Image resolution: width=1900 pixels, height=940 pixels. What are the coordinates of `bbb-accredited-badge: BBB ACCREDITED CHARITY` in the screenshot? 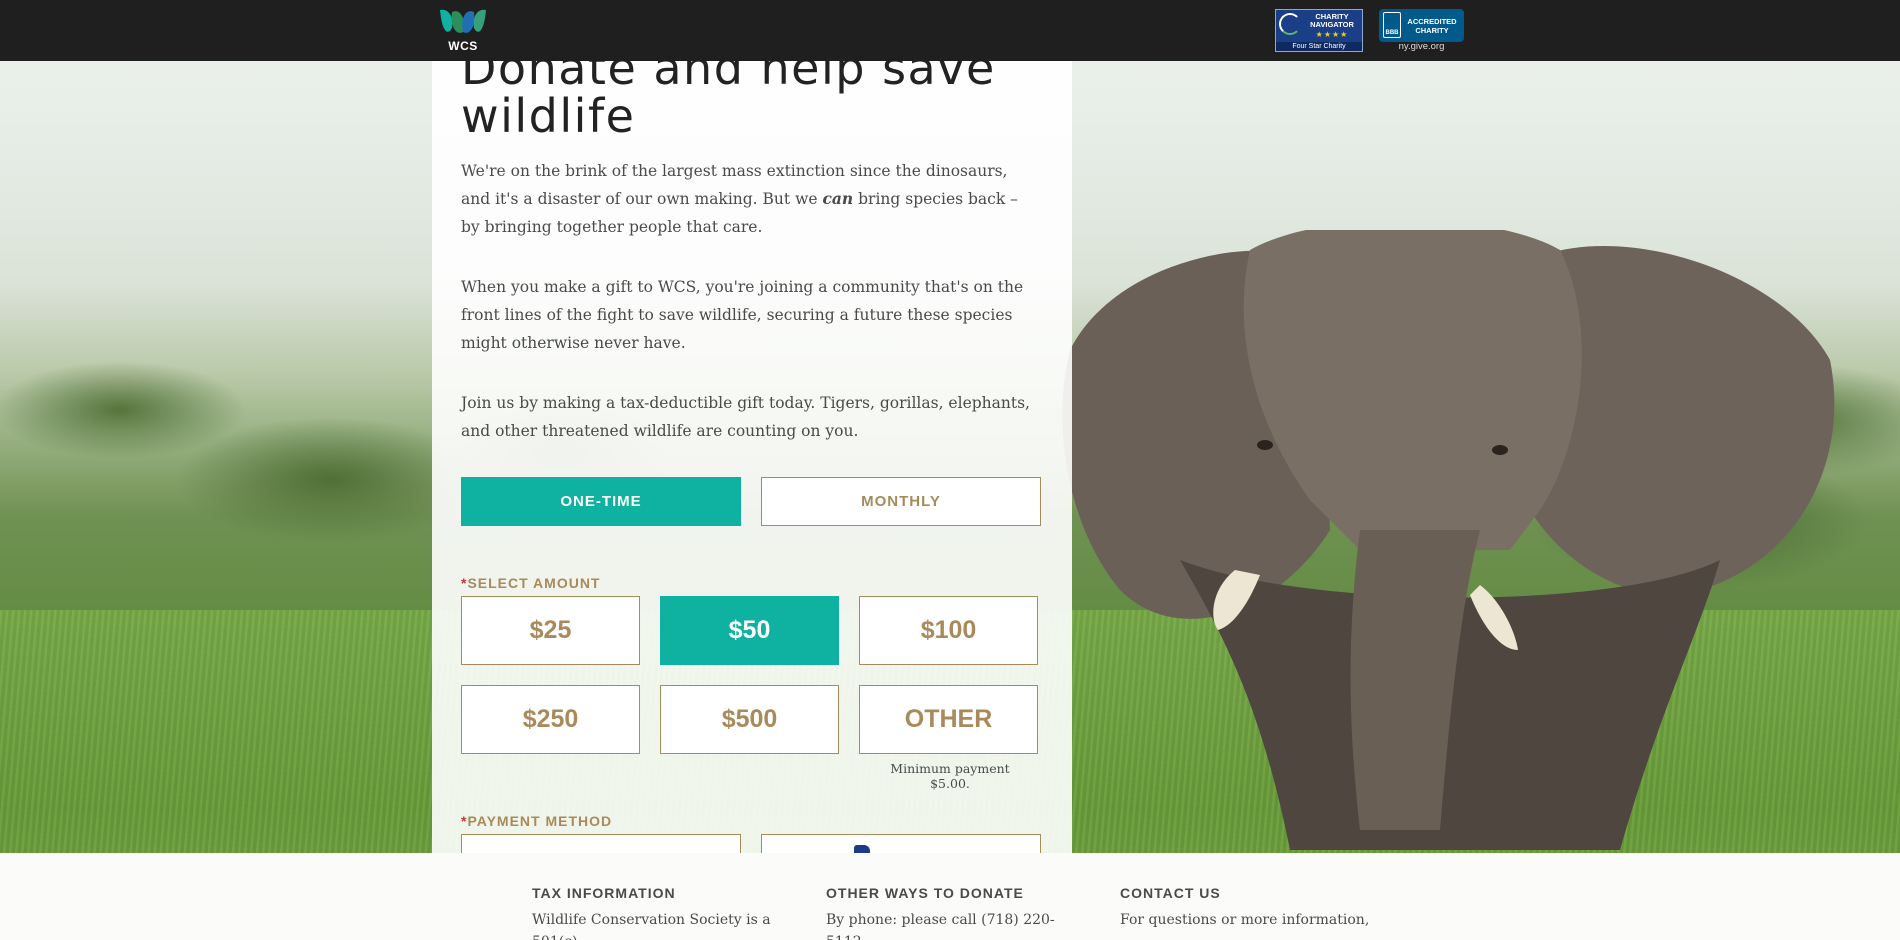 It's located at (1421, 25).